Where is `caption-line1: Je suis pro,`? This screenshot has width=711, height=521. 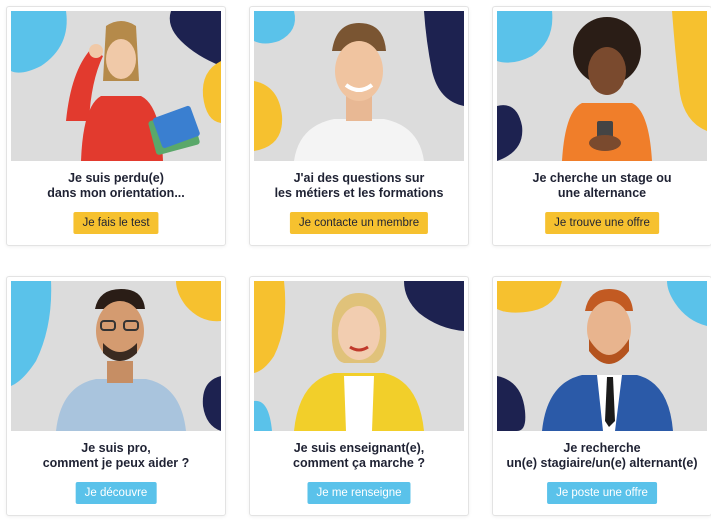 caption-line1: Je suis pro, is located at coordinates (116, 448).